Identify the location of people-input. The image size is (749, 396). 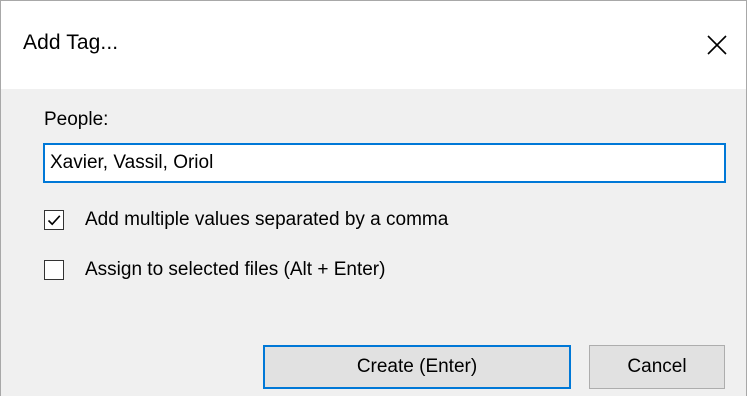
(384, 163).